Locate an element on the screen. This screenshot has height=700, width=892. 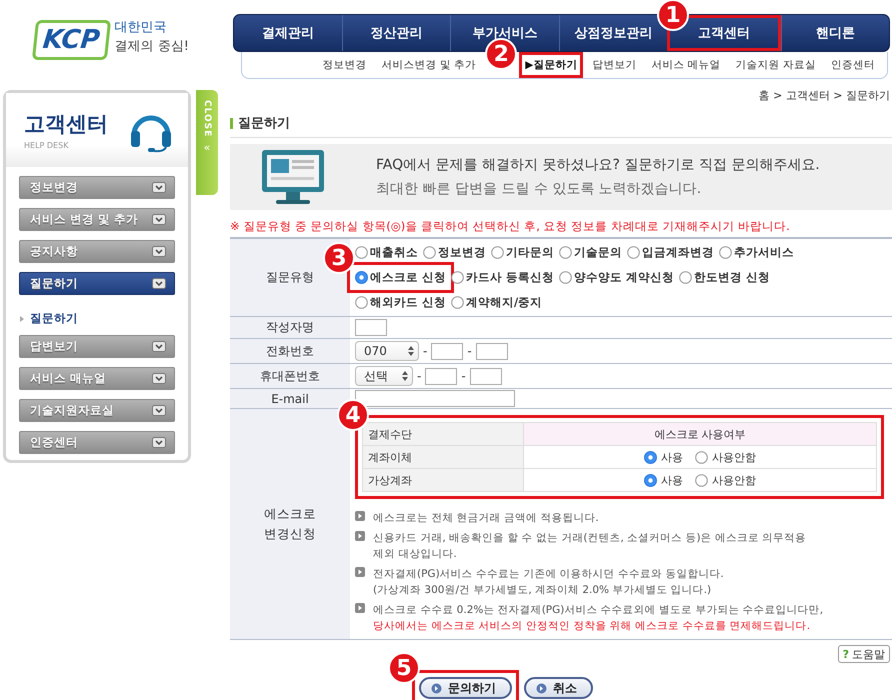
submenu-link: 질문하기 is located at coordinates (54, 318).